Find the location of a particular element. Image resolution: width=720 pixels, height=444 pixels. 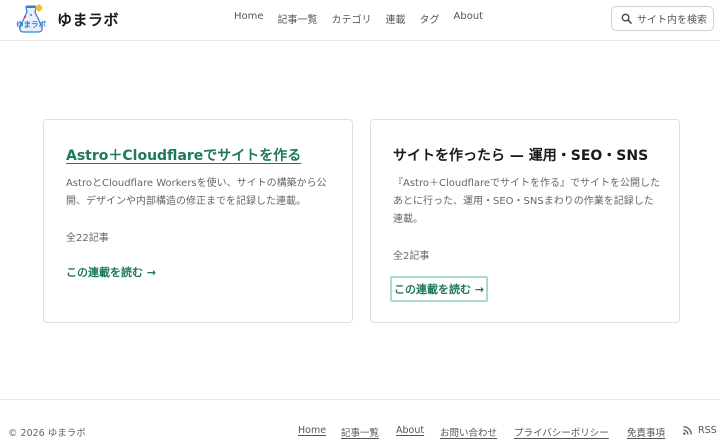

nav-item-categories: カテゴリ is located at coordinates (352, 18).